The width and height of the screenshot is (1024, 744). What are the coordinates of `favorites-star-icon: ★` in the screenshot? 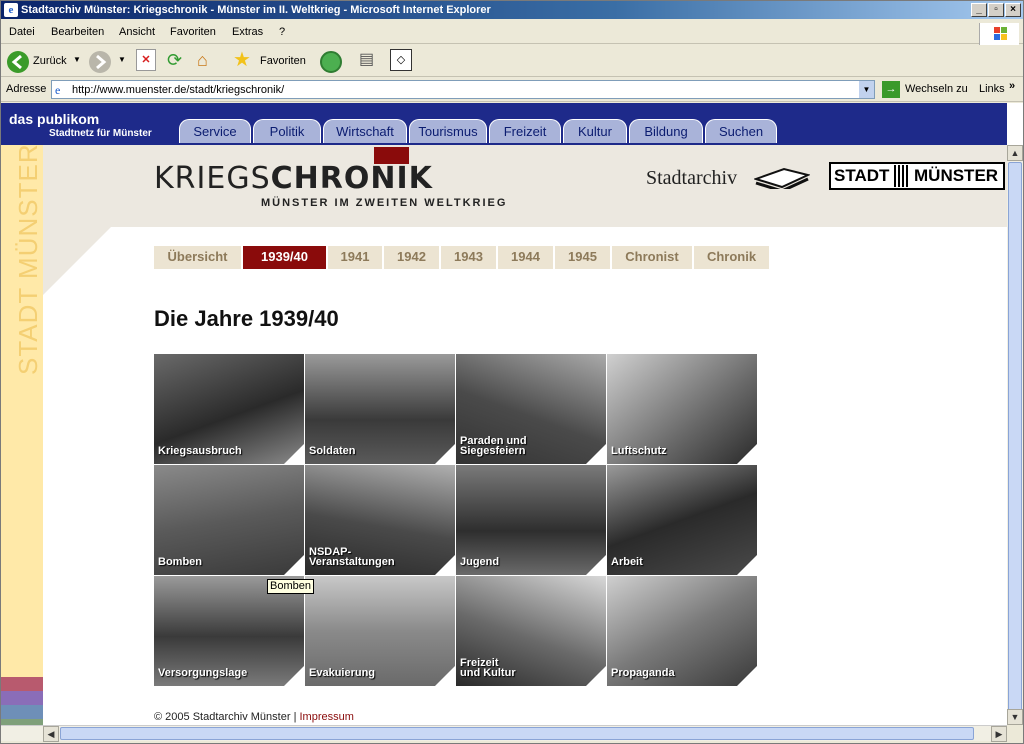 It's located at (245, 60).